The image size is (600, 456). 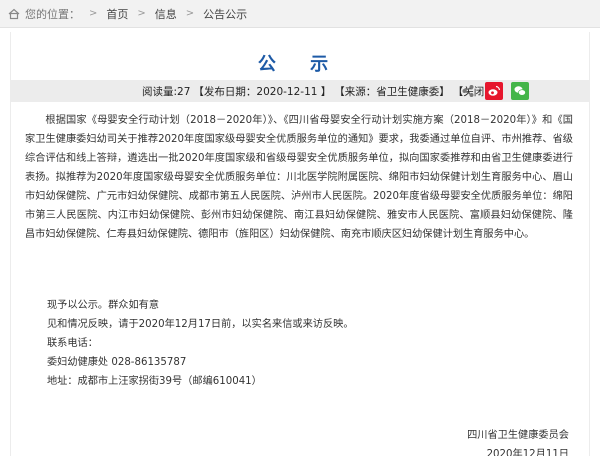 What do you see at coordinates (14, 14) in the screenshot?
I see `home-icon` at bounding box center [14, 14].